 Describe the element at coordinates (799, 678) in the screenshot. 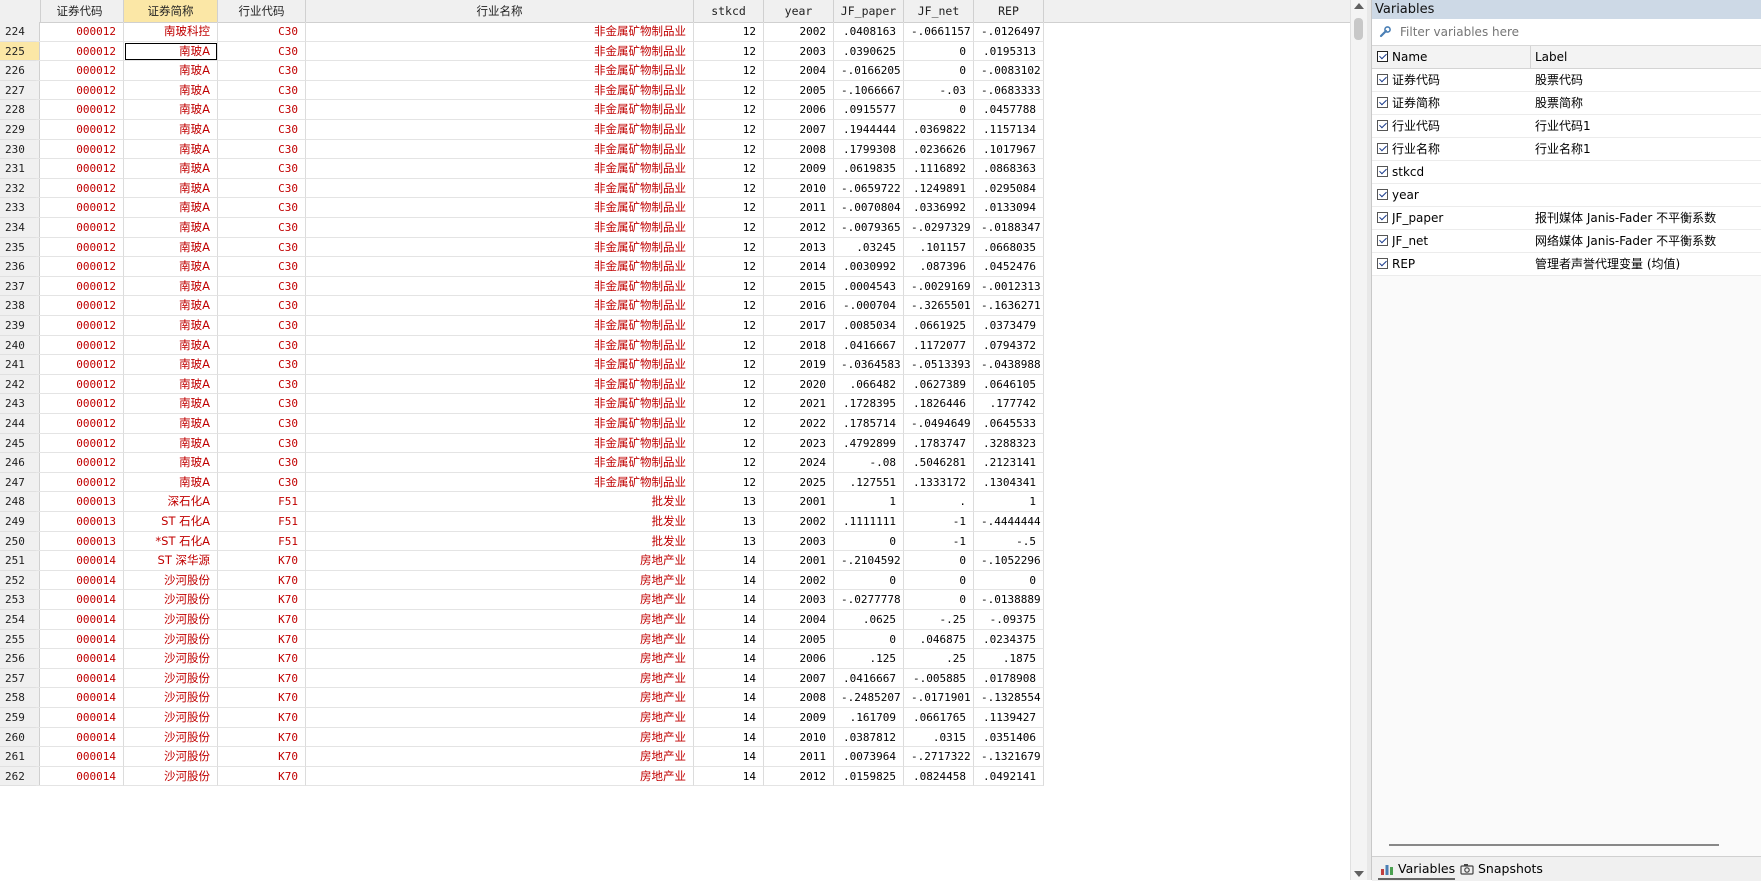

I see `table-cell: 2007` at that location.